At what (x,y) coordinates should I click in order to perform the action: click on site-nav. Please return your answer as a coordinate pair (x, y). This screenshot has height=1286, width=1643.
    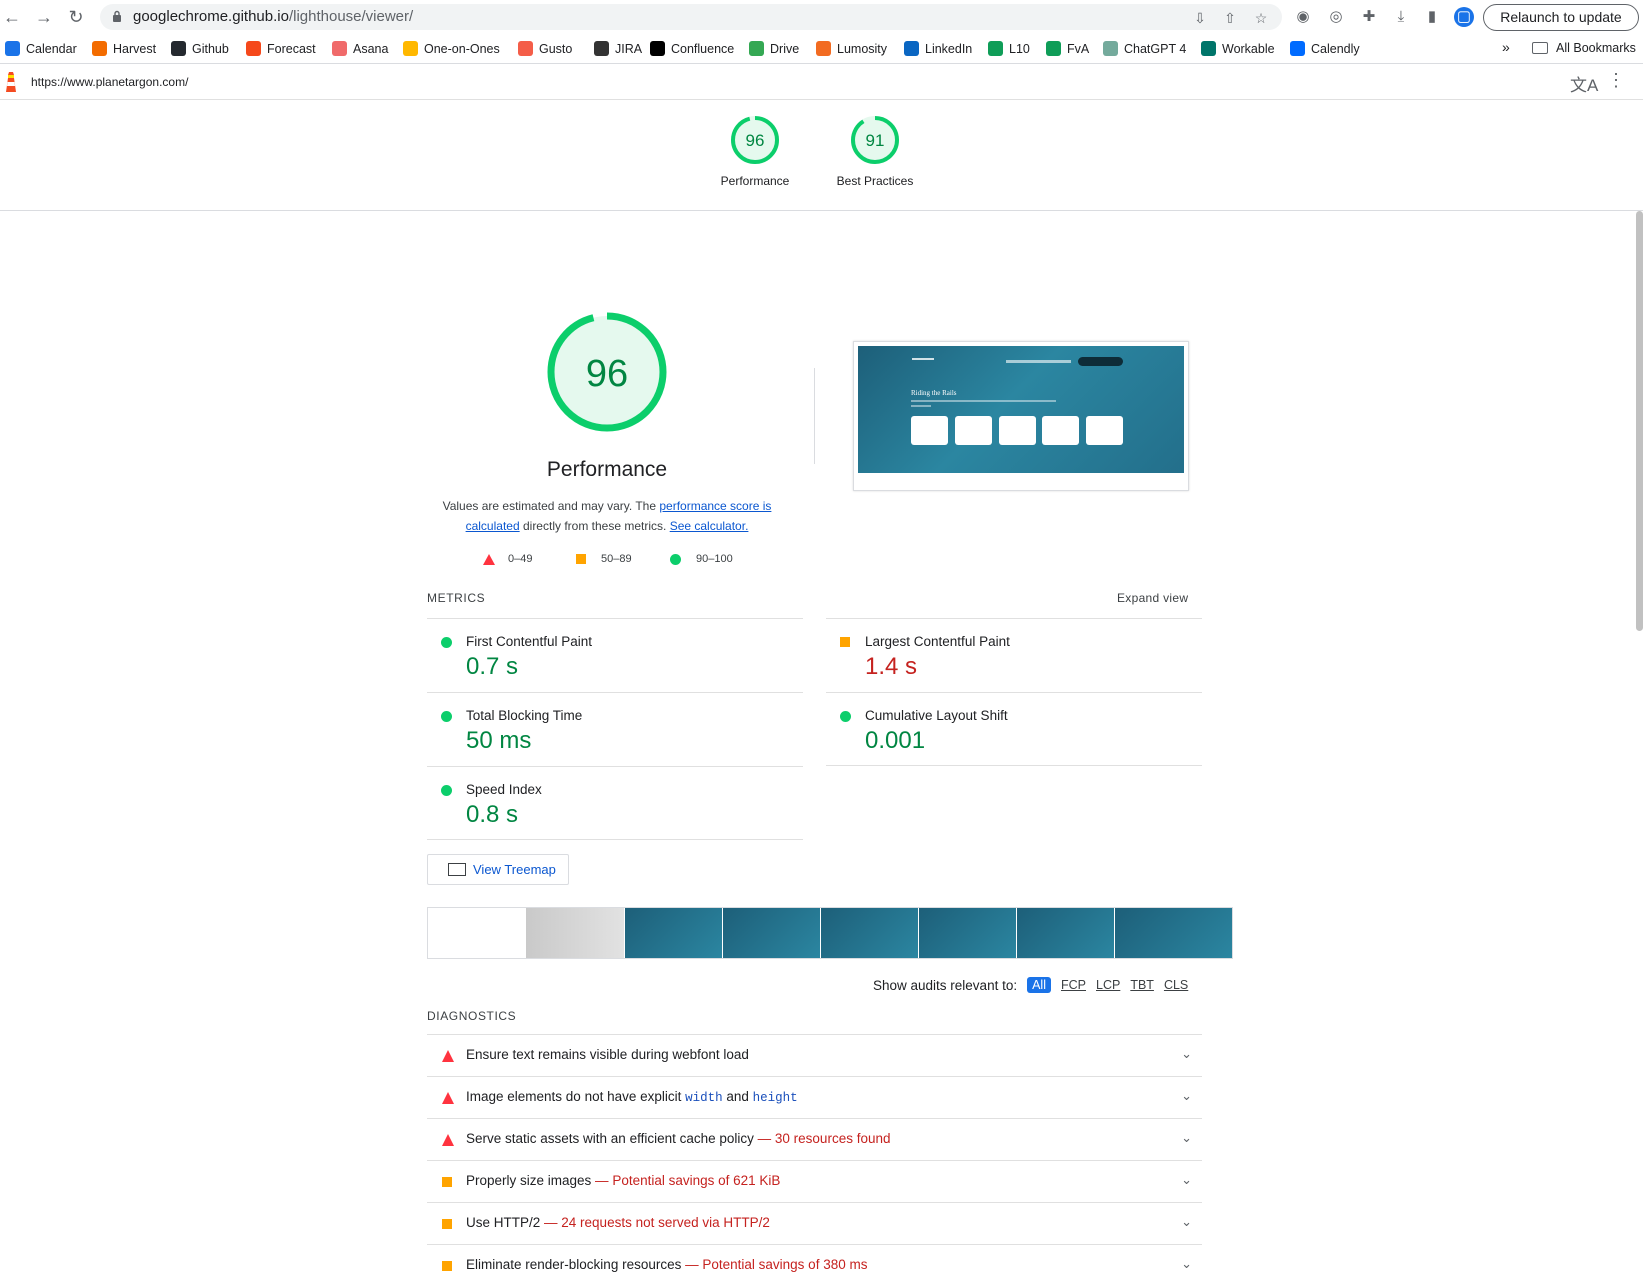
    Looking at the image, I should click on (1038, 361).